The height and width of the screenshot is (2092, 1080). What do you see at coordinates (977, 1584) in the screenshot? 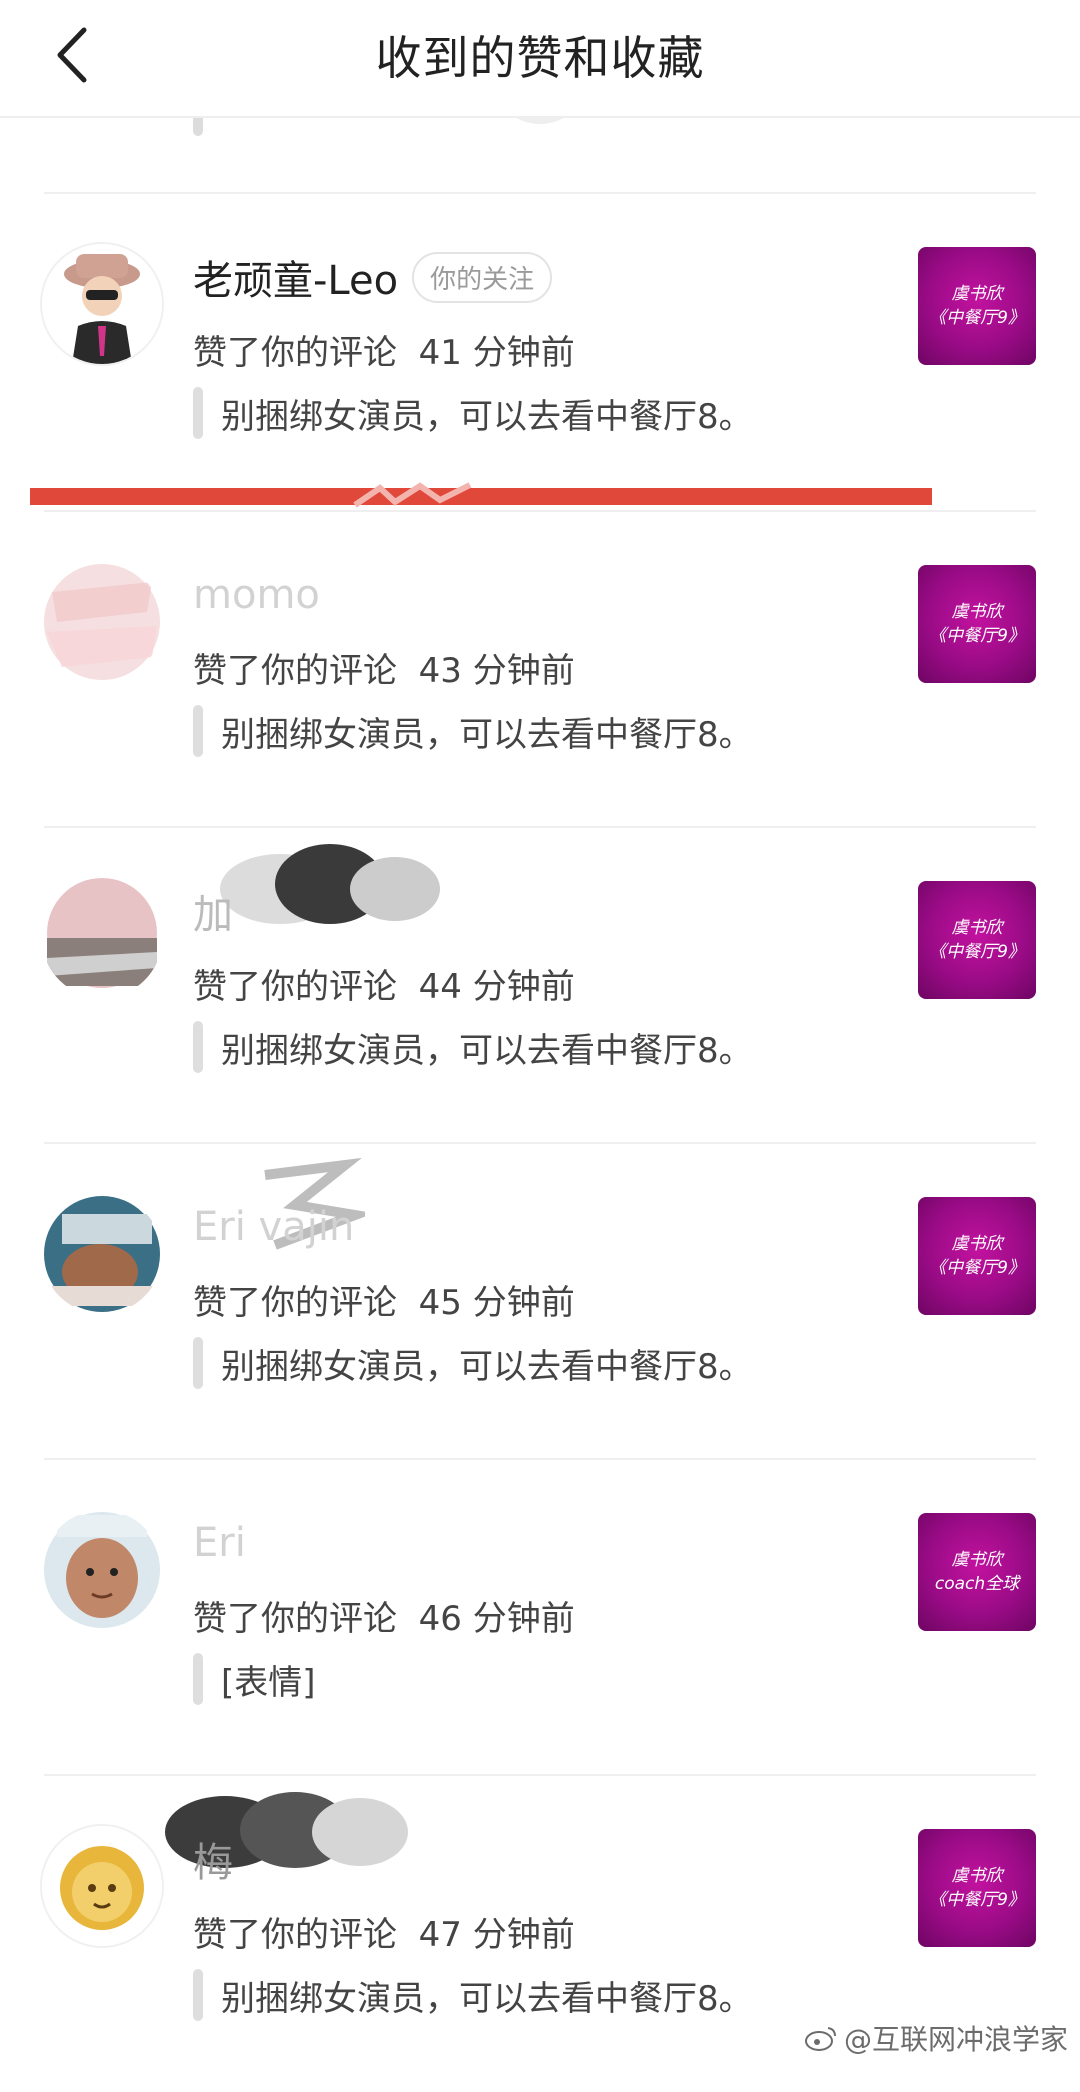
I see `thumbnail-caption: coach全球` at bounding box center [977, 1584].